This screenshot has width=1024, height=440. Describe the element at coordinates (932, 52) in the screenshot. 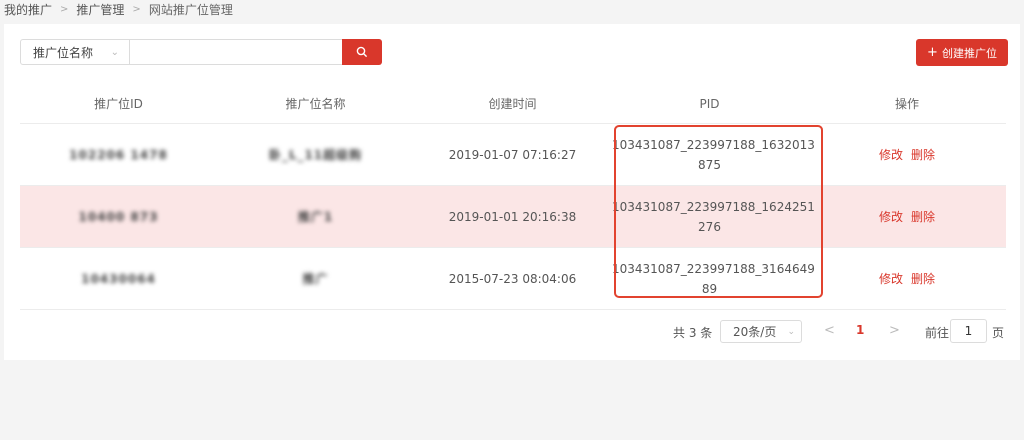

I see `plus-icon: +` at that location.